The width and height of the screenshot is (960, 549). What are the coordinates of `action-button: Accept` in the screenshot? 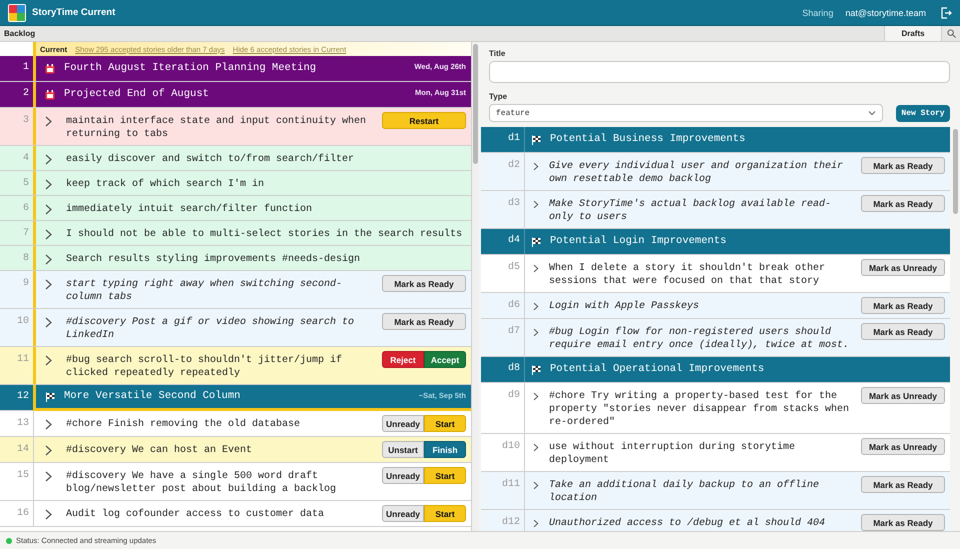 It's located at (445, 359).